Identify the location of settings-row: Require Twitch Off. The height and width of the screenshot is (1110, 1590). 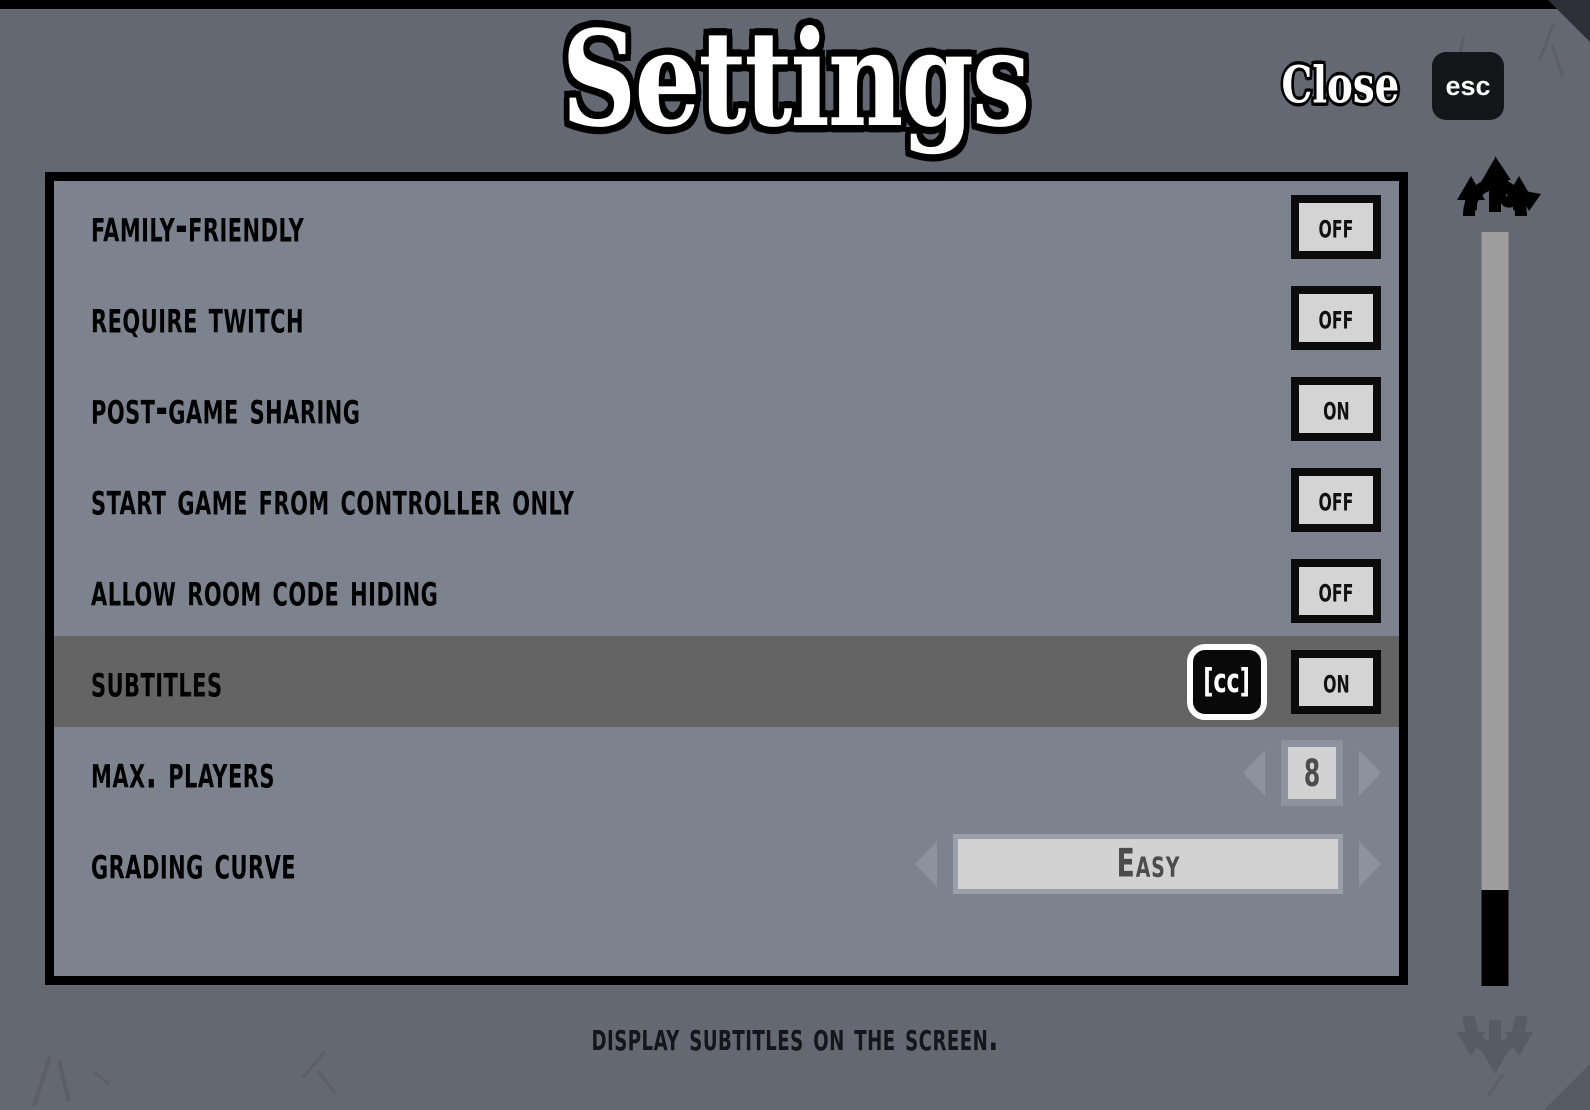
(726, 317).